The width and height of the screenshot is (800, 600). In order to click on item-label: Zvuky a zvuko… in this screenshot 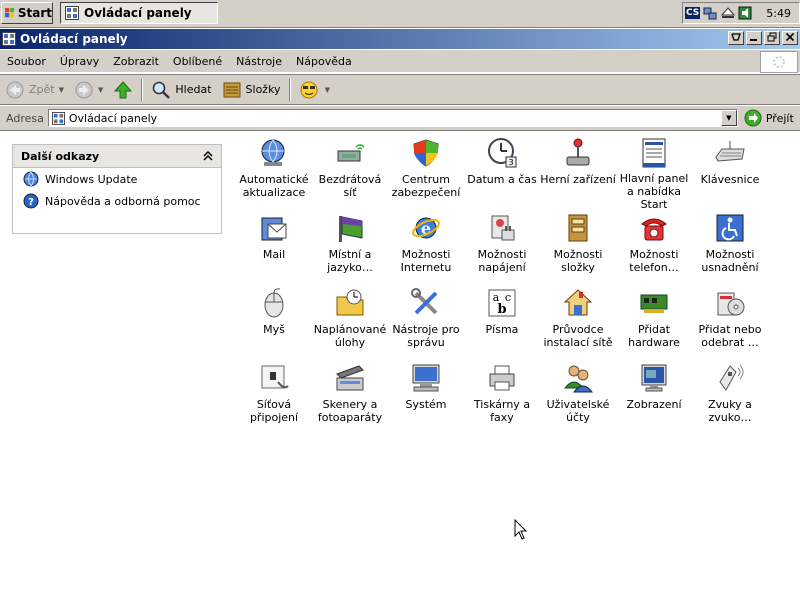, I will do `click(730, 411)`.